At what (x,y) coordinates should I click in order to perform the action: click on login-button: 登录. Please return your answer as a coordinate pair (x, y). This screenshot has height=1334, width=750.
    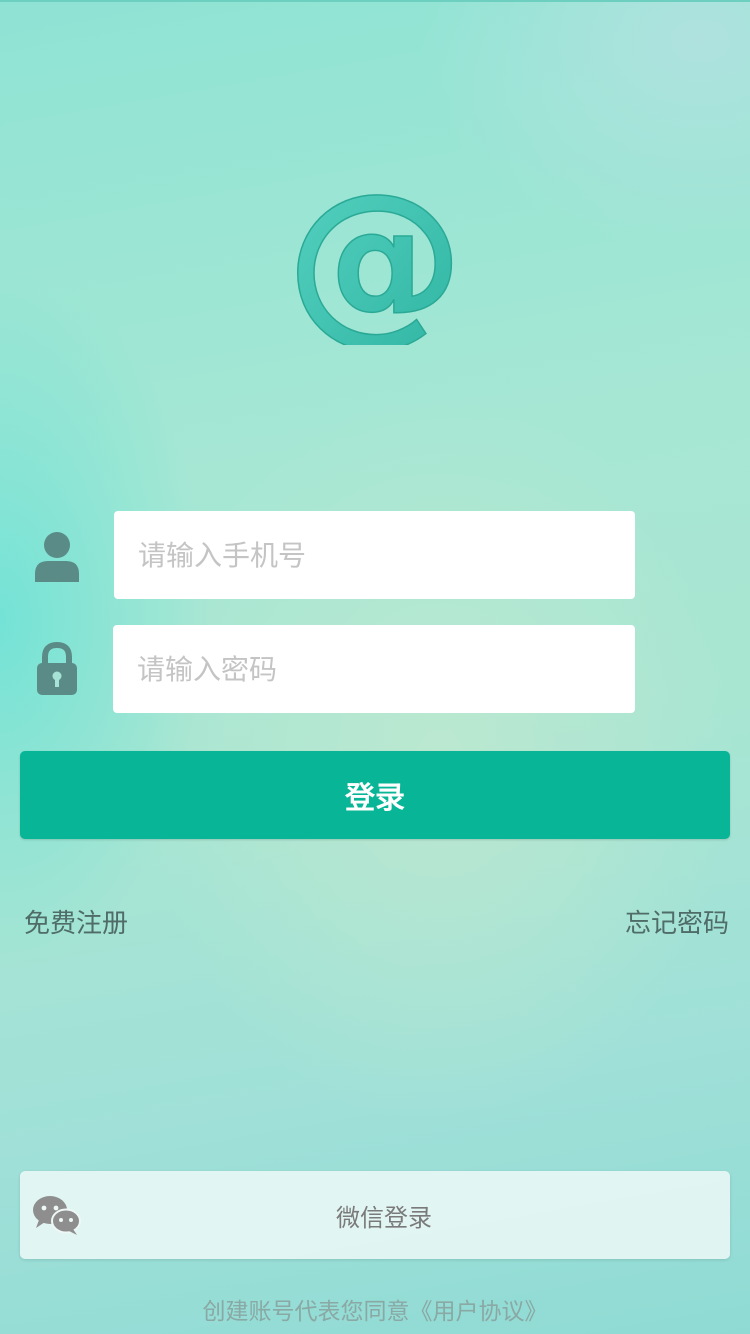
    Looking at the image, I should click on (375, 795).